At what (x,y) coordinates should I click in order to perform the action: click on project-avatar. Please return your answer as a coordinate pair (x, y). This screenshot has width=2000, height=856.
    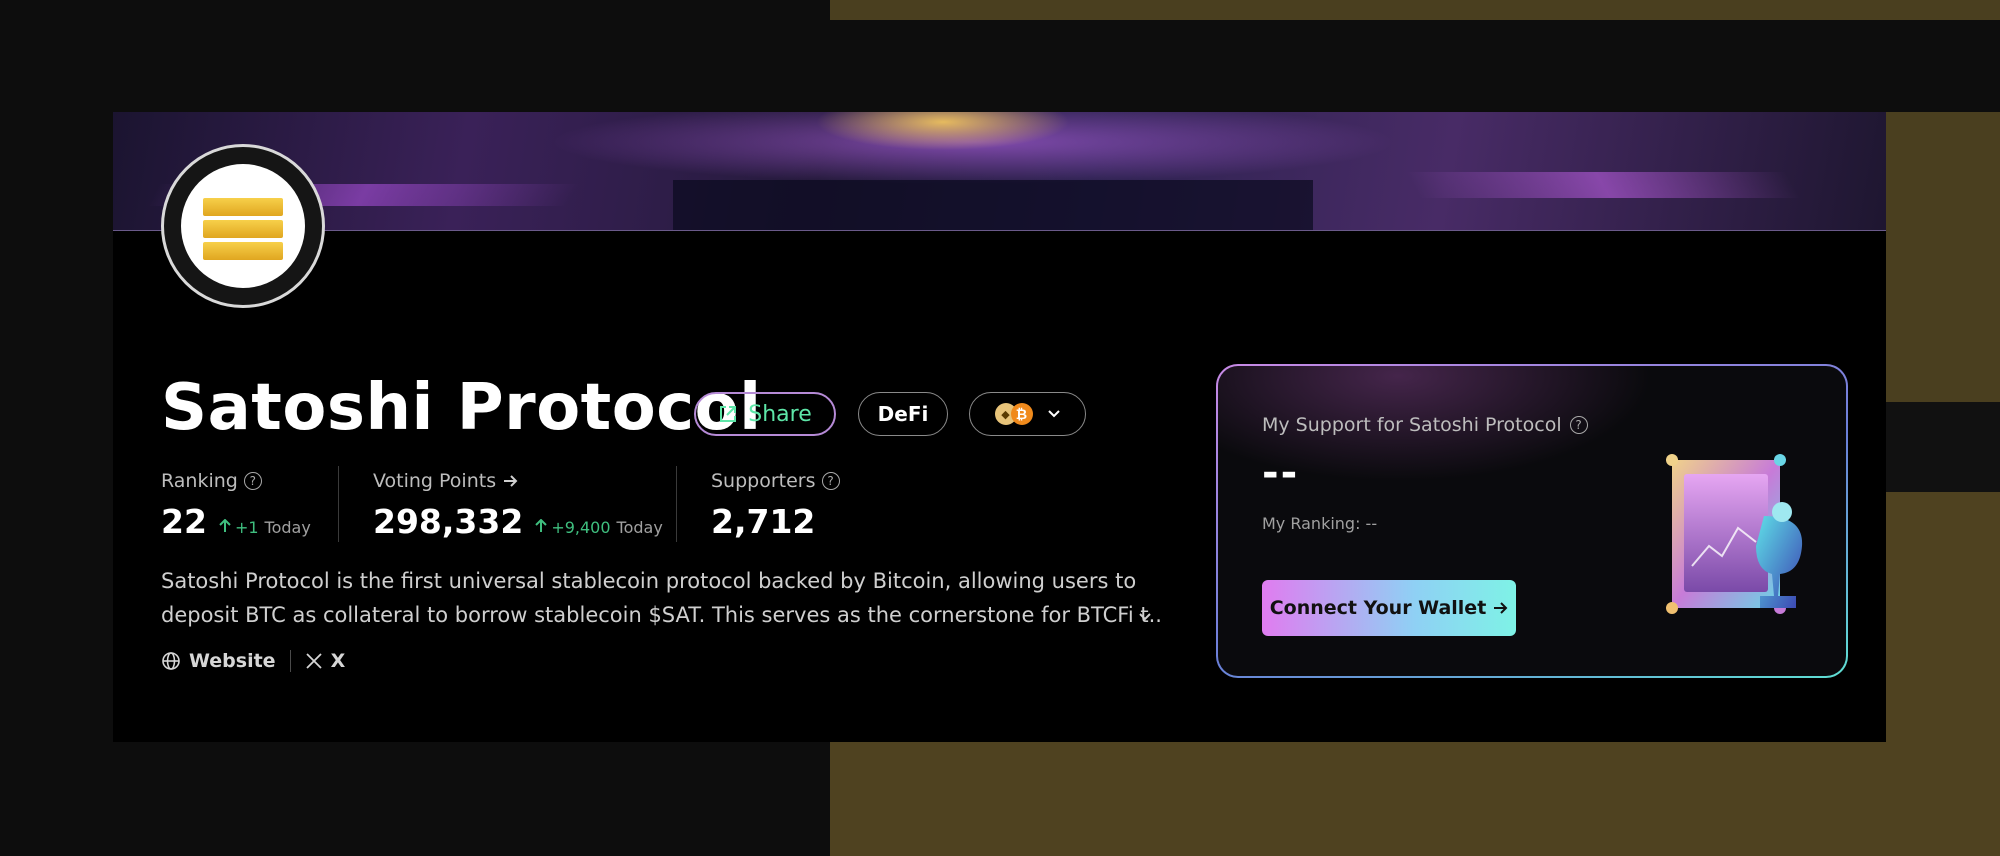
    Looking at the image, I should click on (243, 226).